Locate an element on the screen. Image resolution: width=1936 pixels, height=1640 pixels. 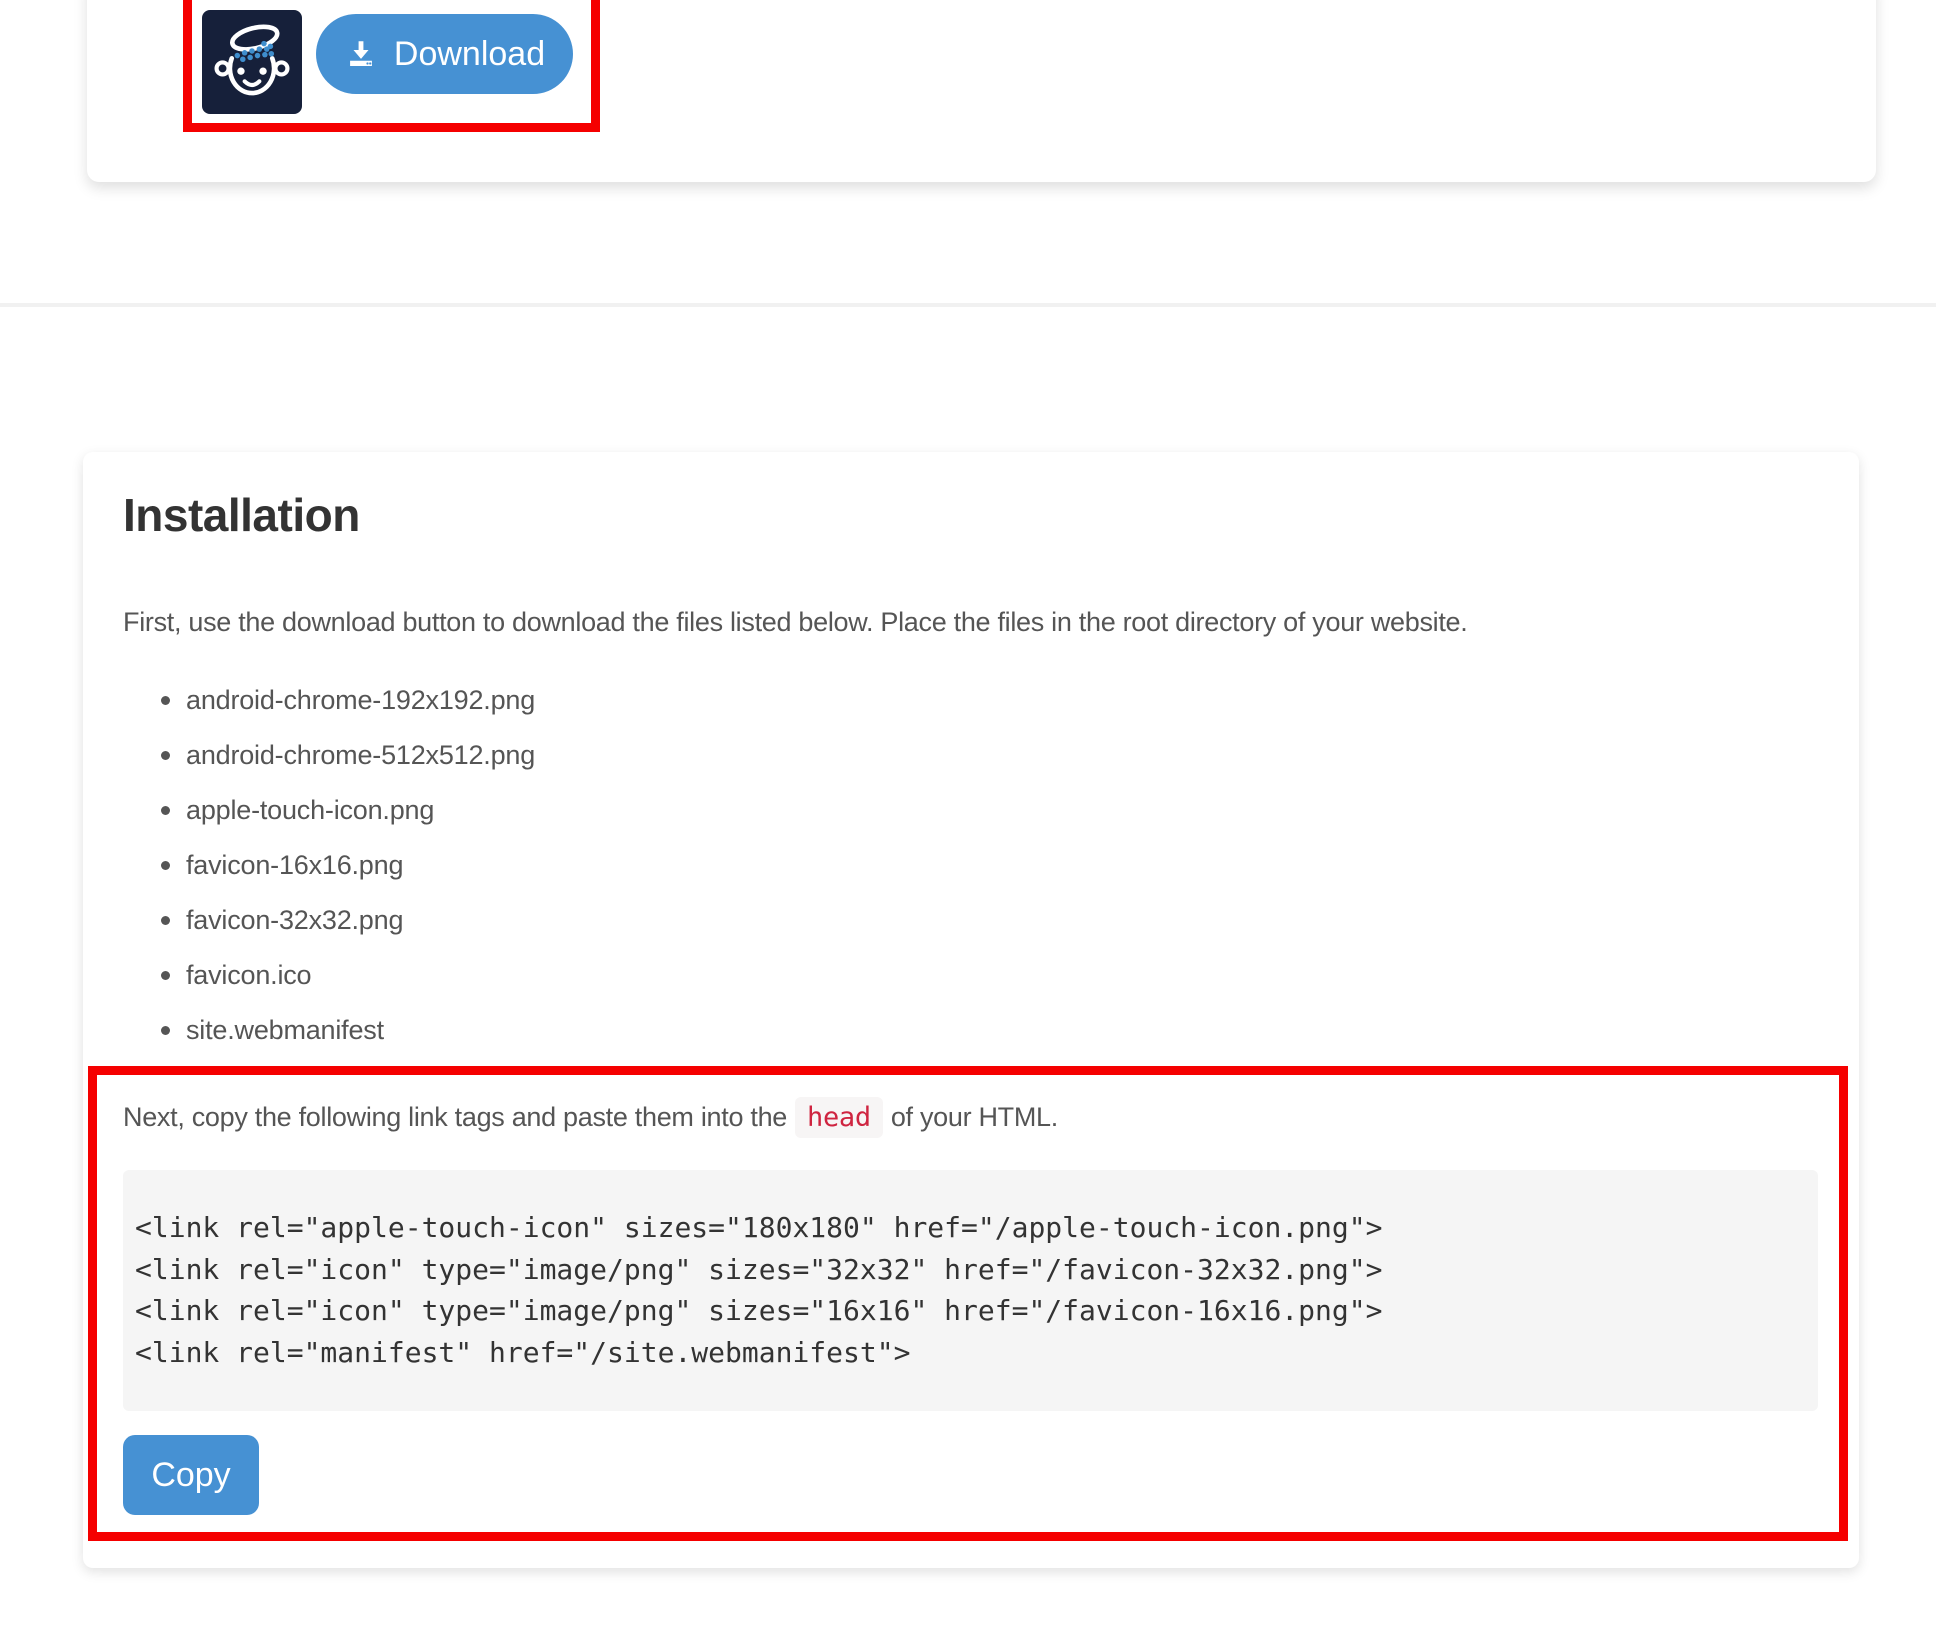
copy-button: Copy is located at coordinates (191, 1475).